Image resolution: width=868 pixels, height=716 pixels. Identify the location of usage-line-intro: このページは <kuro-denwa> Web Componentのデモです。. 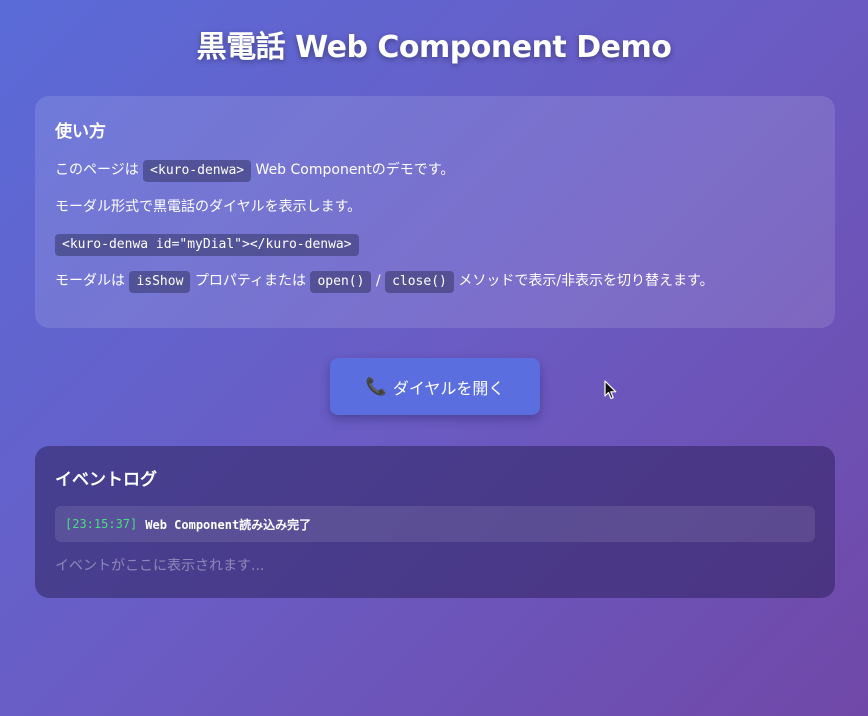
(435, 170).